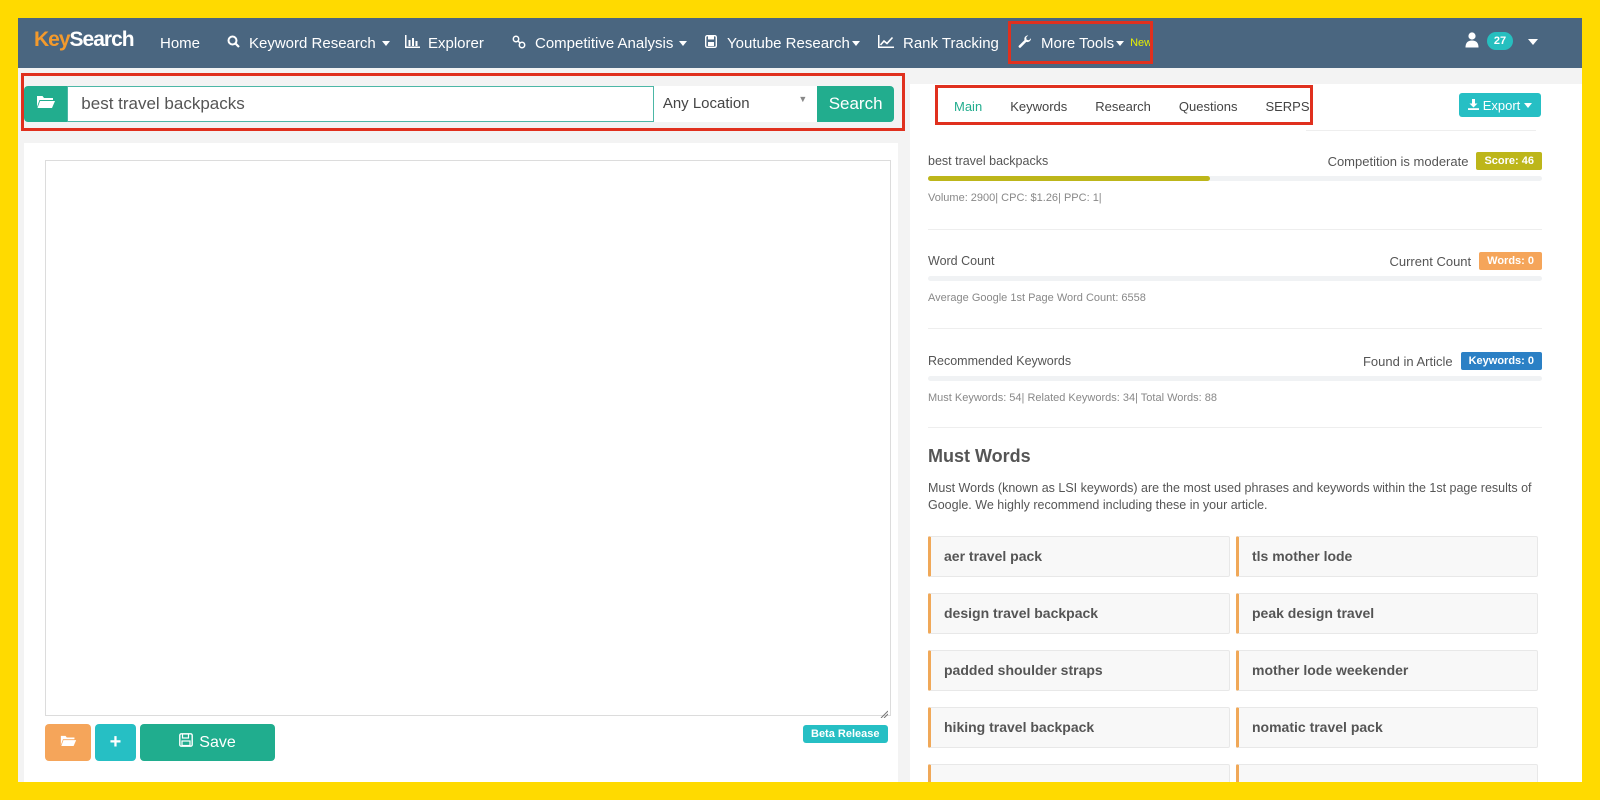 The width and height of the screenshot is (1600, 800). Describe the element at coordinates (782, 43) in the screenshot. I see `nav-youtube-research: Youtube Research` at that location.